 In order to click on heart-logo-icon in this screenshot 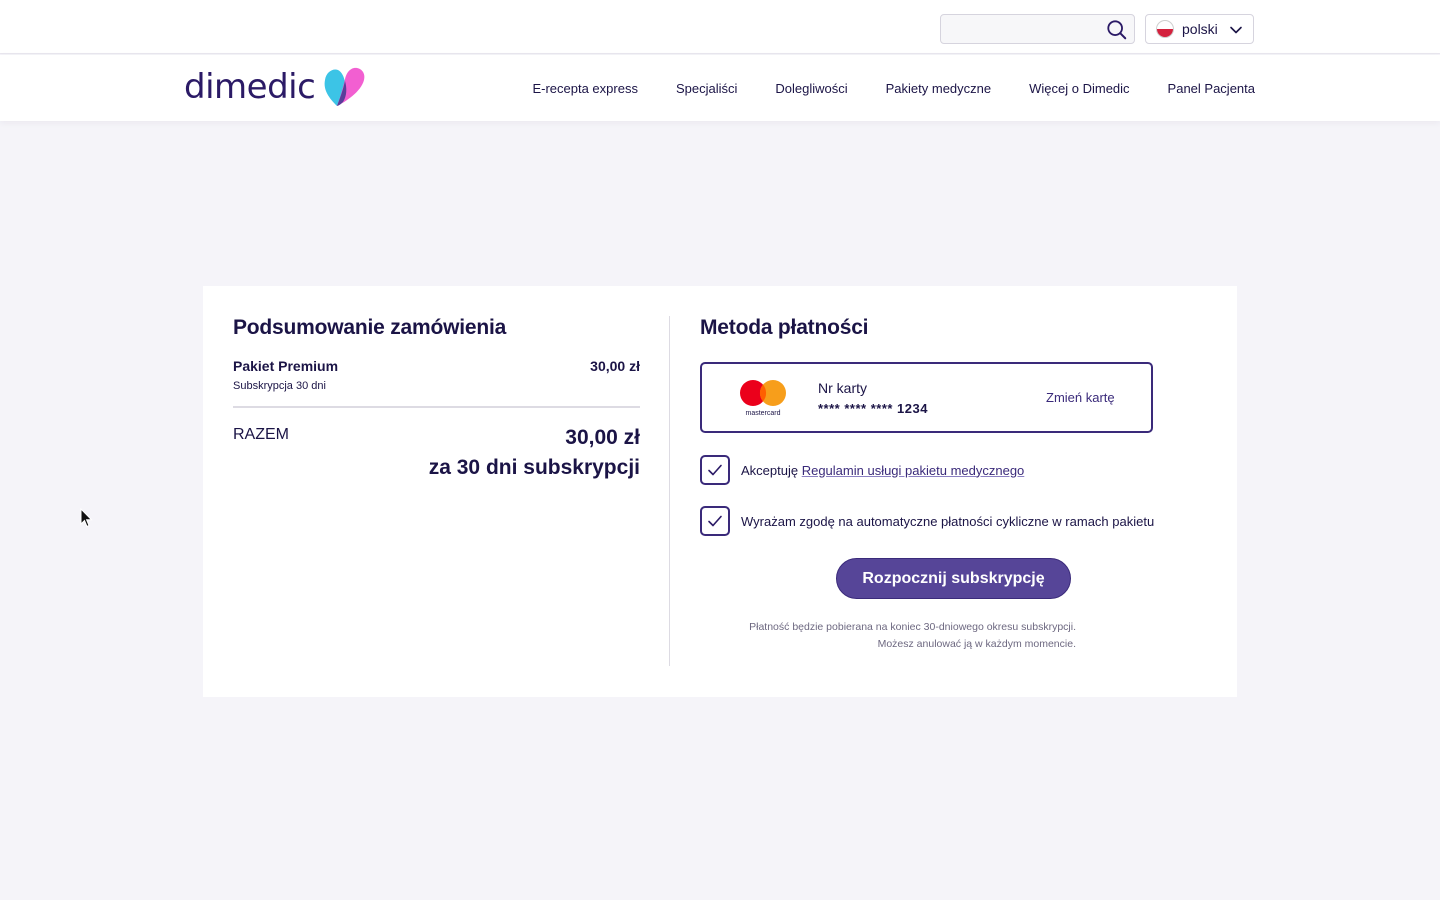, I will do `click(344, 86)`.